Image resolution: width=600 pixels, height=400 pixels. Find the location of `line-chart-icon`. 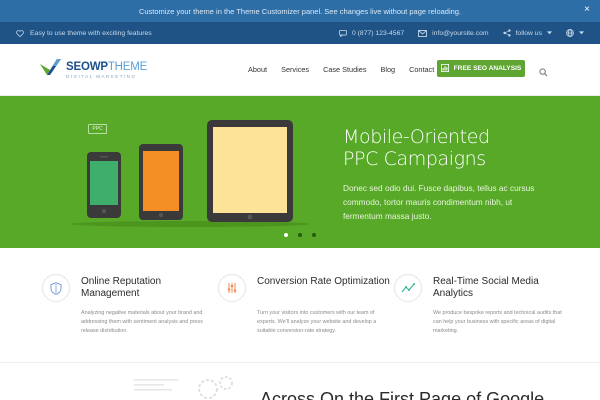

line-chart-icon is located at coordinates (408, 288).